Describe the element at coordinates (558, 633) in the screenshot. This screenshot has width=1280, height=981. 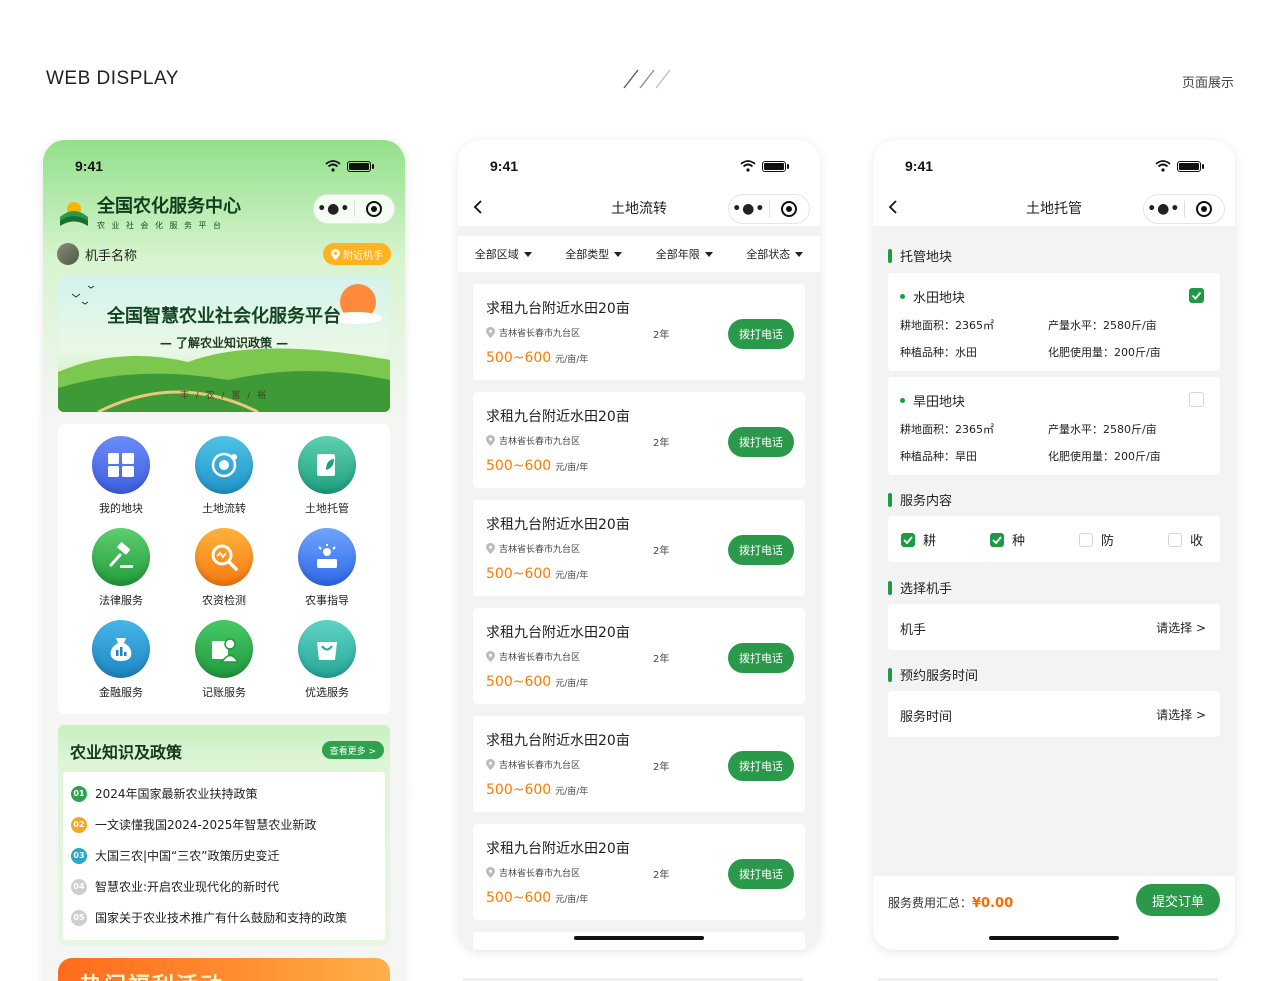
I see `listing-title: 求租九台附近水田20亩` at that location.